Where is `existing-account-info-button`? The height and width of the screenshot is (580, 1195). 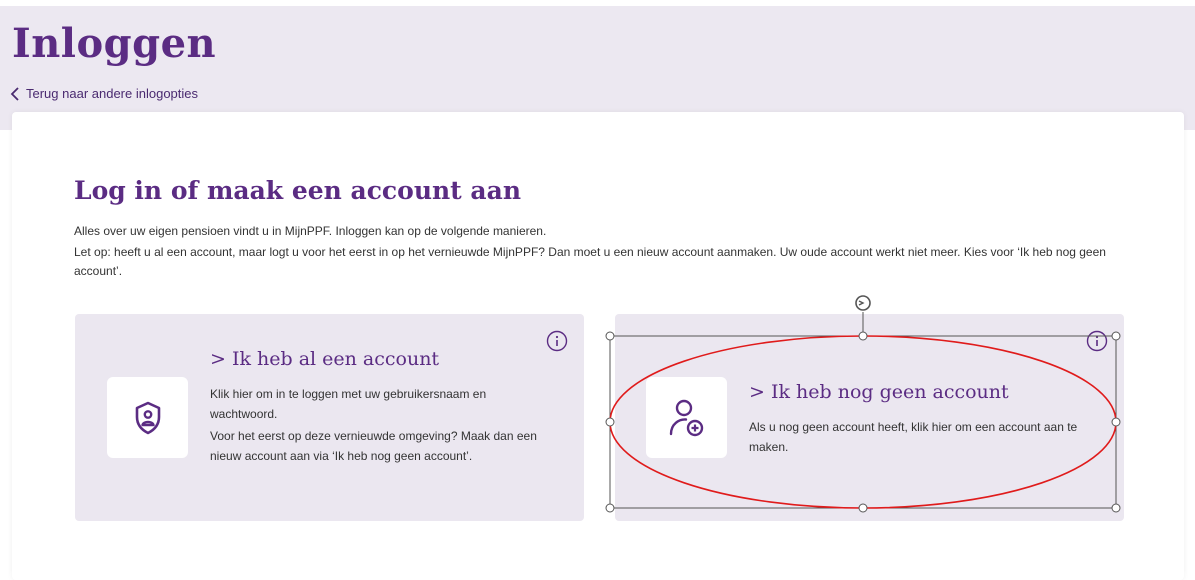 existing-account-info-button is located at coordinates (557, 341).